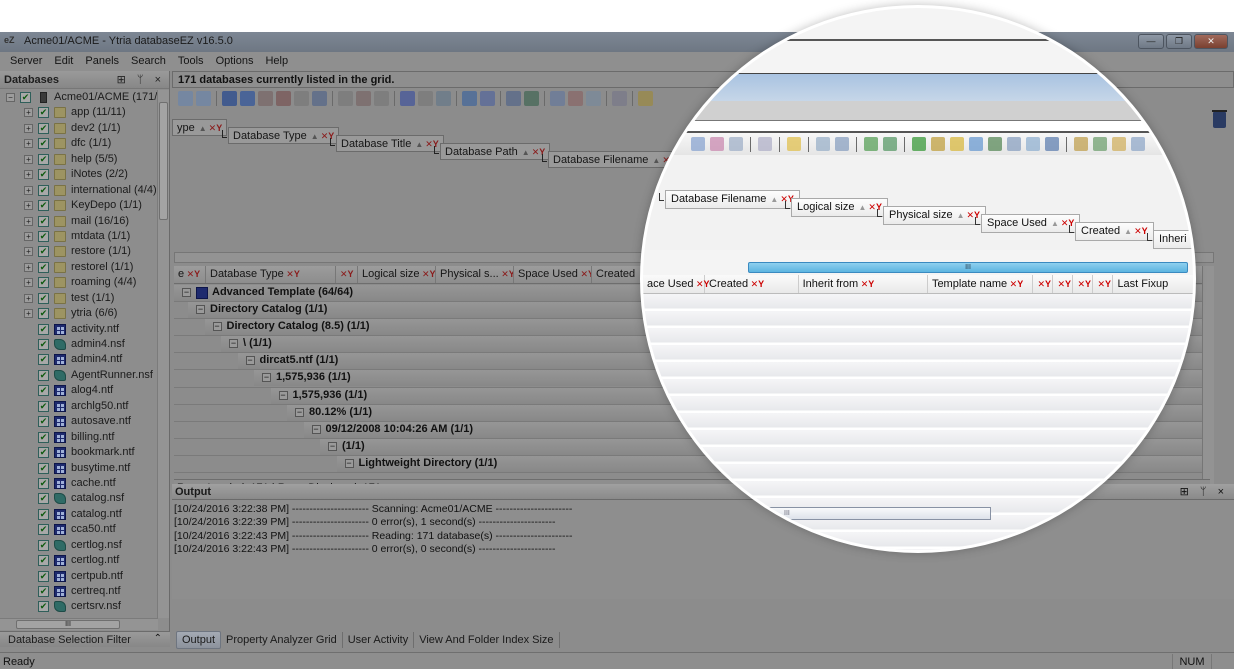  What do you see at coordinates (141, 79) in the screenshot?
I see `panel-controls: ⊞ ᛘ ×` at bounding box center [141, 79].